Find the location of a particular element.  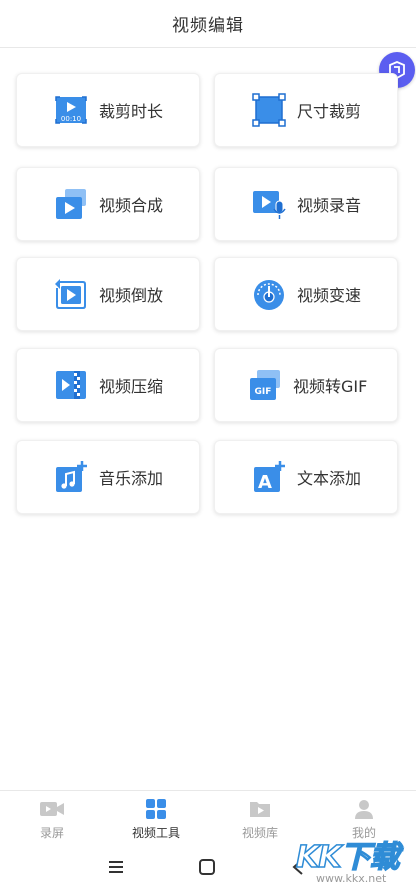

tool-card-video-to-gif: GIF 视频转GIF is located at coordinates (306, 385).